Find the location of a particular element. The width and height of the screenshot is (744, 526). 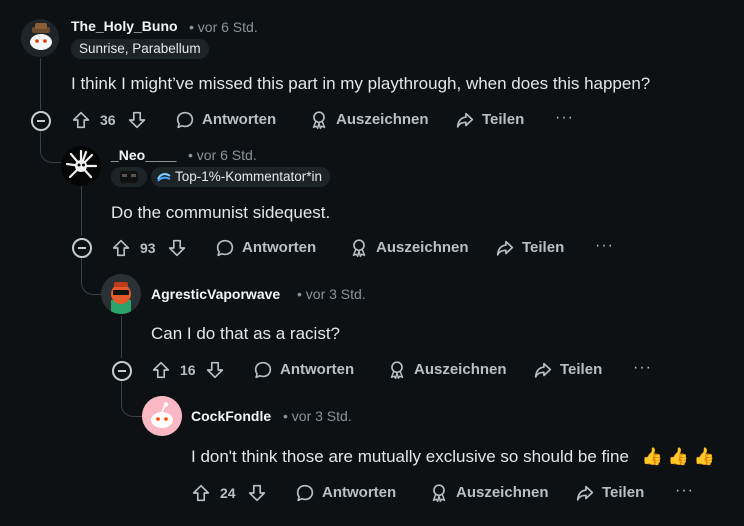

comment-text: Can I do that as a racist? is located at coordinates (245, 333).